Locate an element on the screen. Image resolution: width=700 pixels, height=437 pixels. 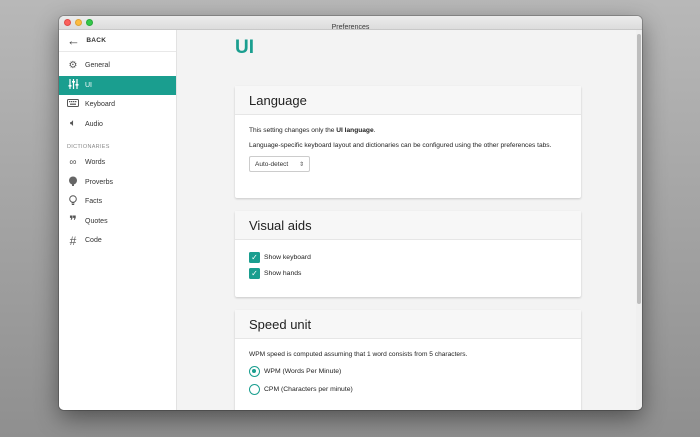
window-controls is located at coordinates (78, 22).